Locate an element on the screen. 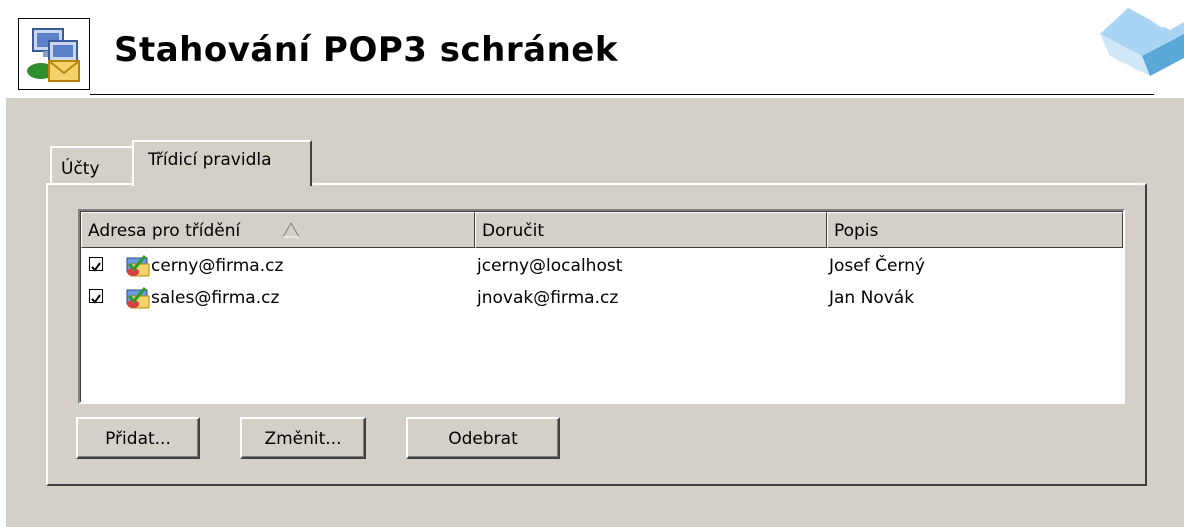 The height and width of the screenshot is (527, 1184). column-header-deliver: Doručit is located at coordinates (651, 230).